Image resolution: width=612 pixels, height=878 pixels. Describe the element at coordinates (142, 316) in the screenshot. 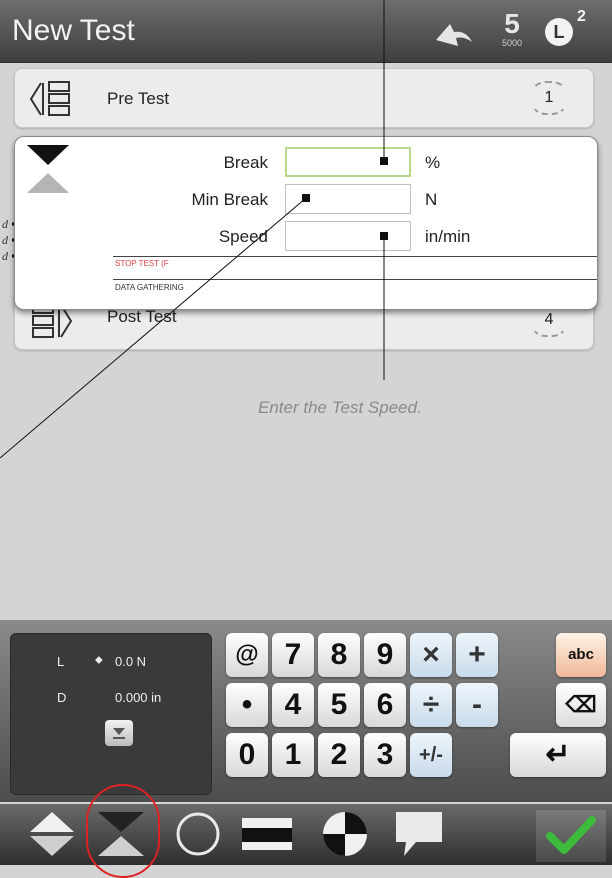

I see `stage-label: Post Test` at that location.